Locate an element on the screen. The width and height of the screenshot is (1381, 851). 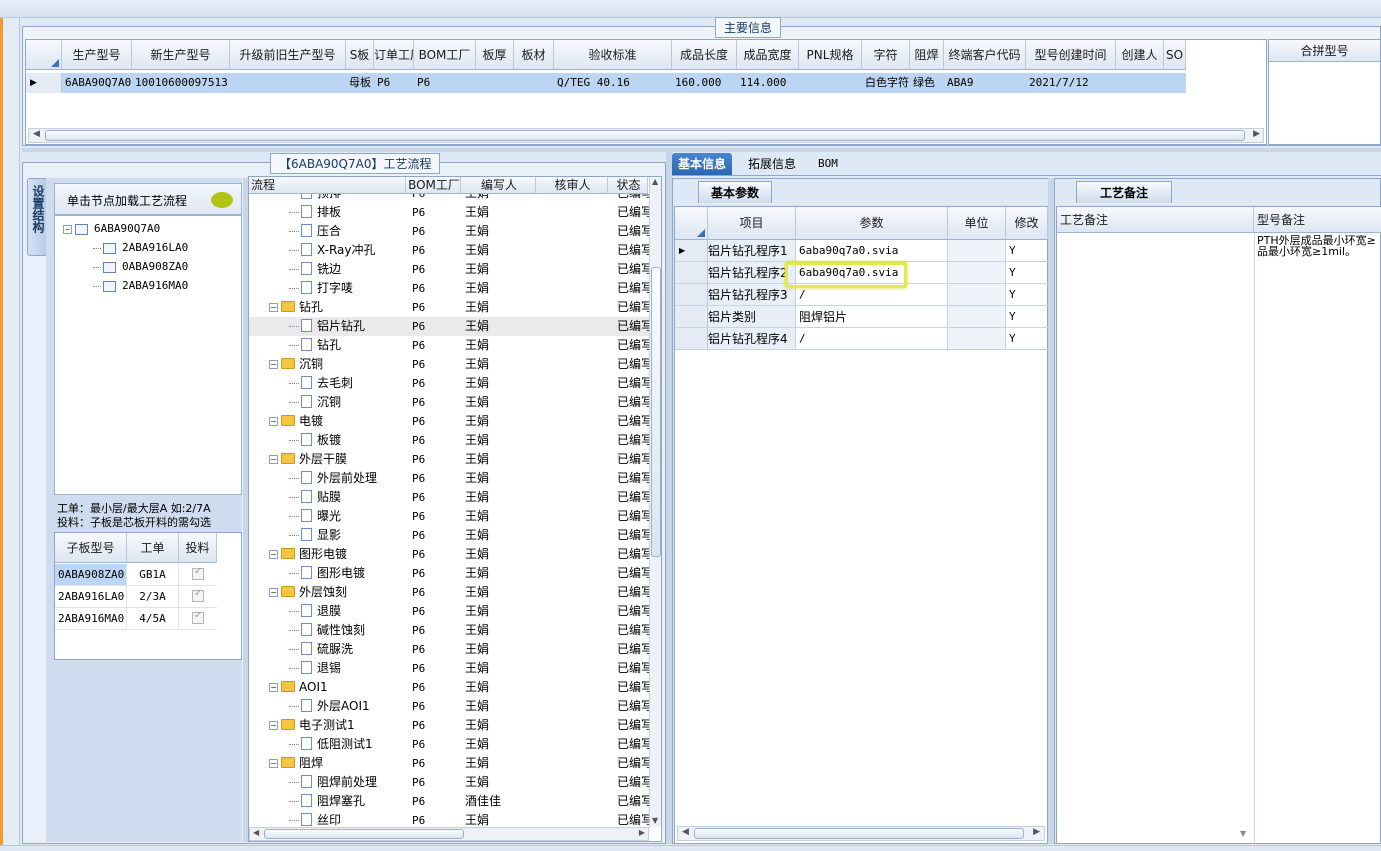
main-col-header: 创建人 is located at coordinates (1140, 55).